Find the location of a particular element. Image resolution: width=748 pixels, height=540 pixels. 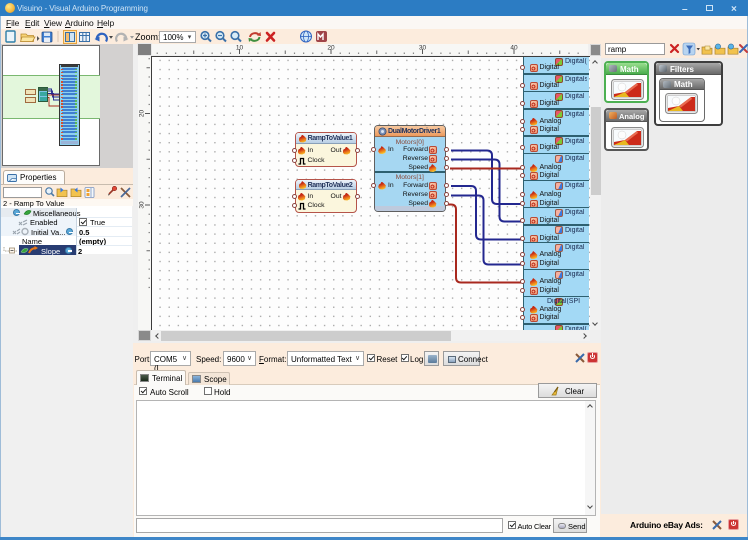

svg-text: 10 is located at coordinates (240, 48).